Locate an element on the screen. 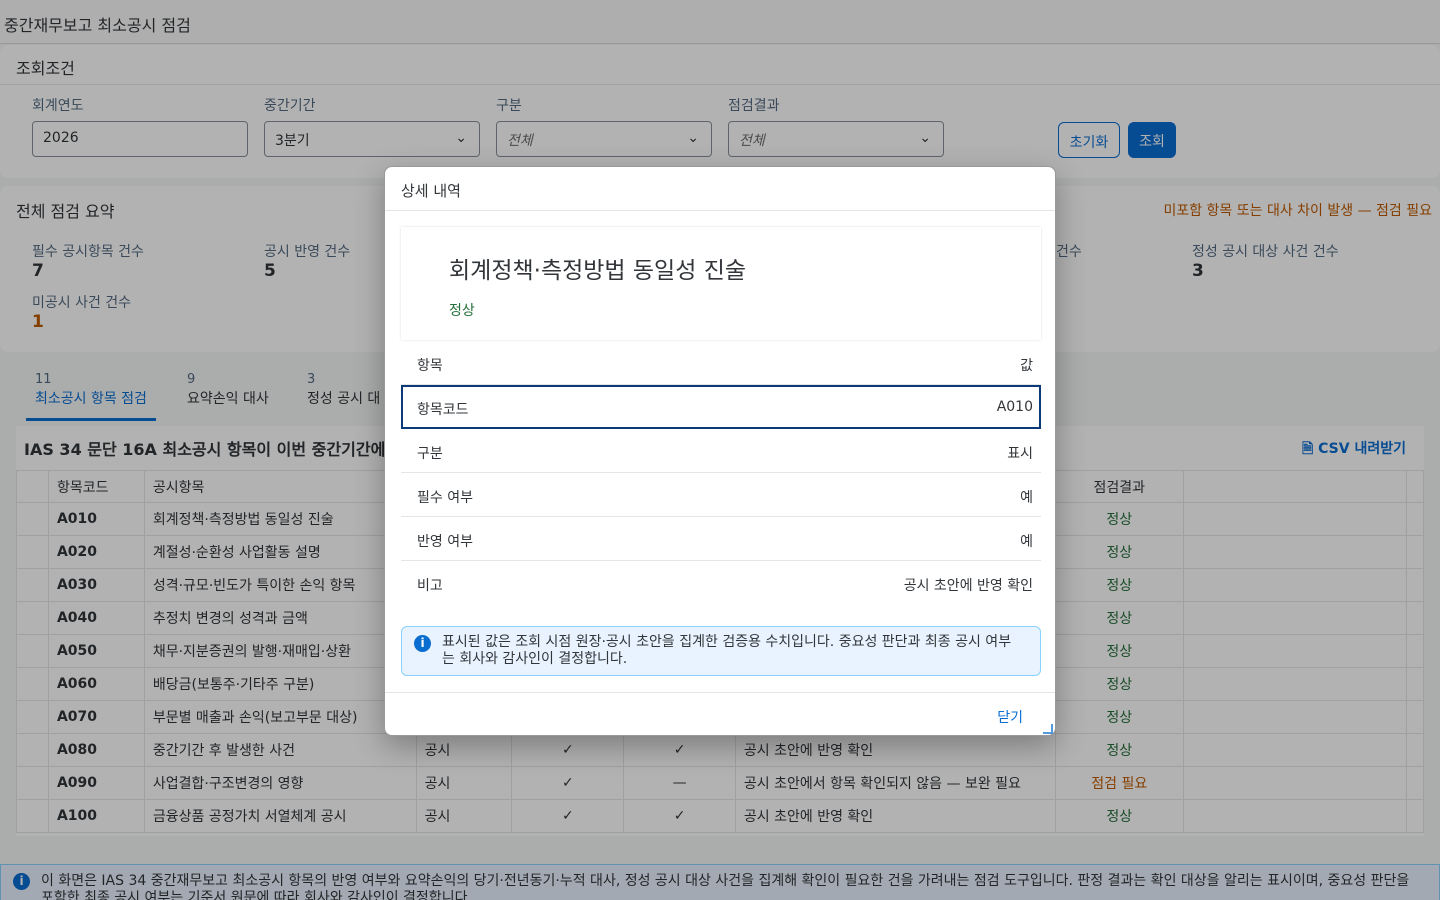 This screenshot has height=900, width=1440. kv-key: 항목 is located at coordinates (430, 366).